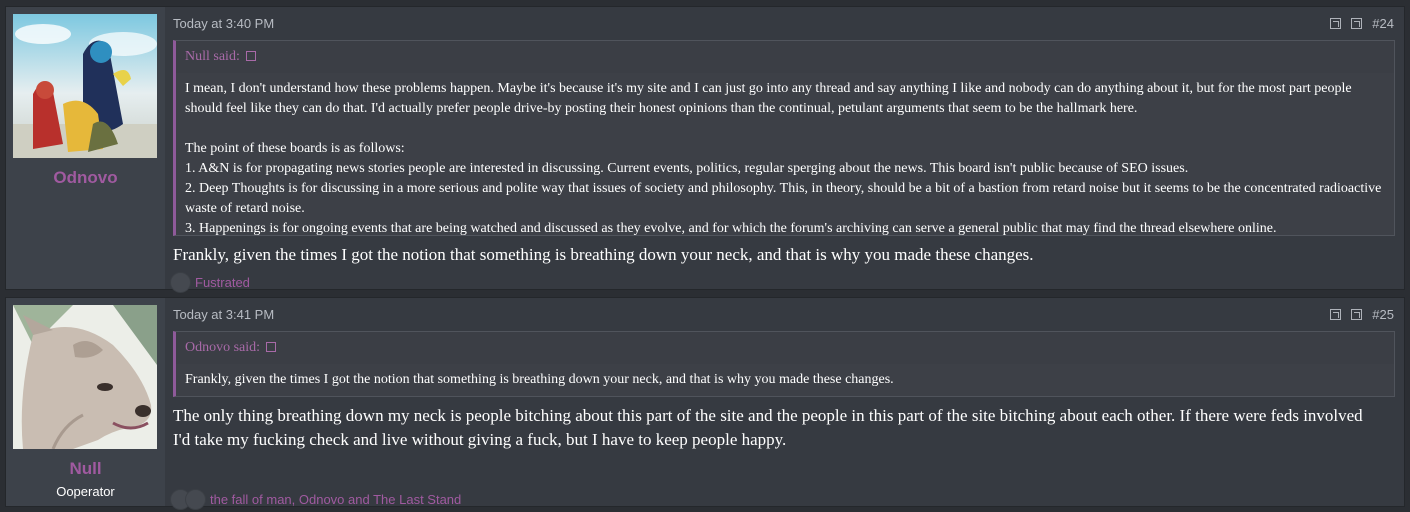 The width and height of the screenshot is (1410, 512). I want to click on likes-bar: Fustrated, so click(210, 282).